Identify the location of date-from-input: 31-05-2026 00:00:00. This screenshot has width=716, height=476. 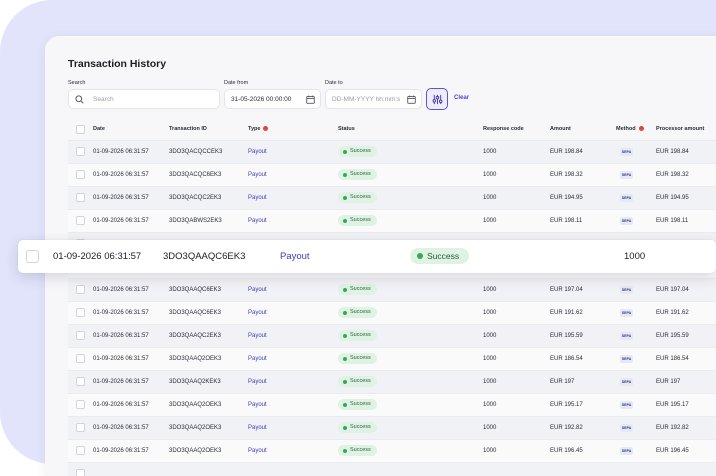
(261, 99).